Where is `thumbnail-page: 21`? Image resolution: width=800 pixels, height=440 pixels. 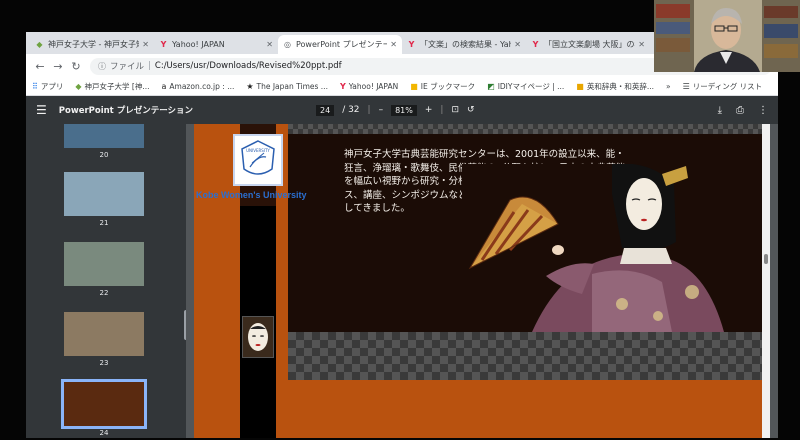 thumbnail-page: 21 is located at coordinates (104, 199).